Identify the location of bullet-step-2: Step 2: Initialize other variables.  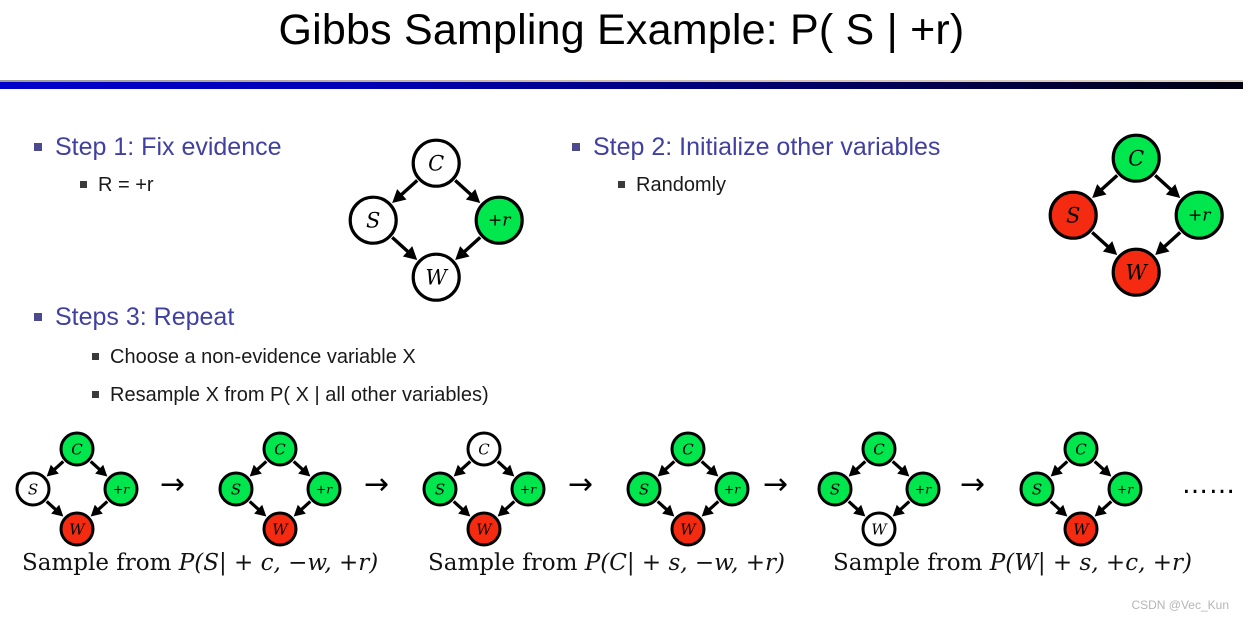
(756, 147).